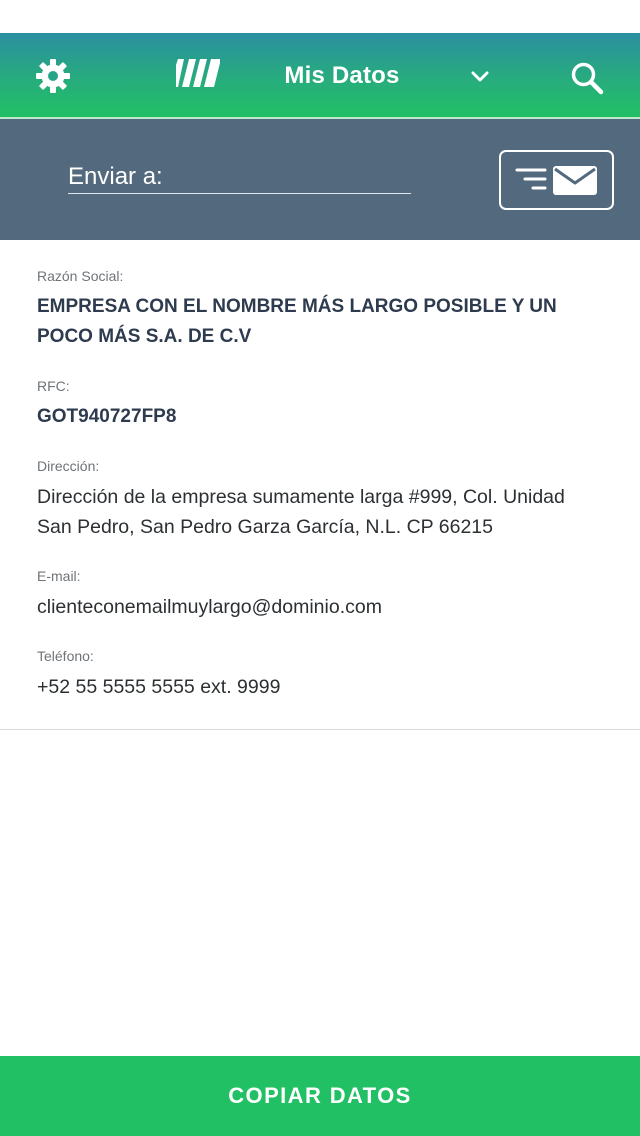 The height and width of the screenshot is (1136, 640). Describe the element at coordinates (107, 416) in the screenshot. I see `rfc-value: GOT940727FP8` at that location.